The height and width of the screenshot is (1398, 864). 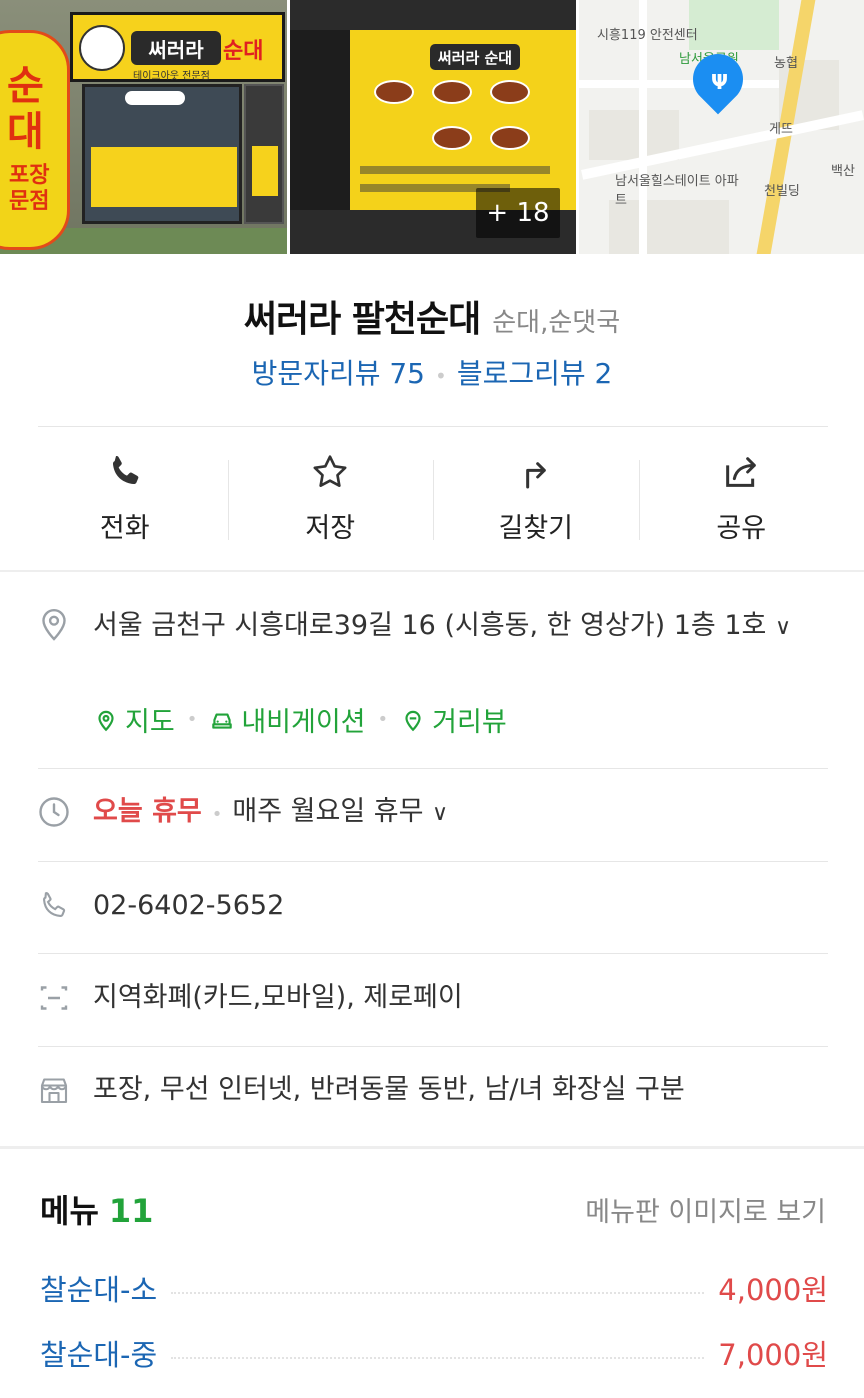 What do you see at coordinates (705, 1209) in the screenshot?
I see `menu-image-link: 메뉴판 이미지로 보기` at bounding box center [705, 1209].